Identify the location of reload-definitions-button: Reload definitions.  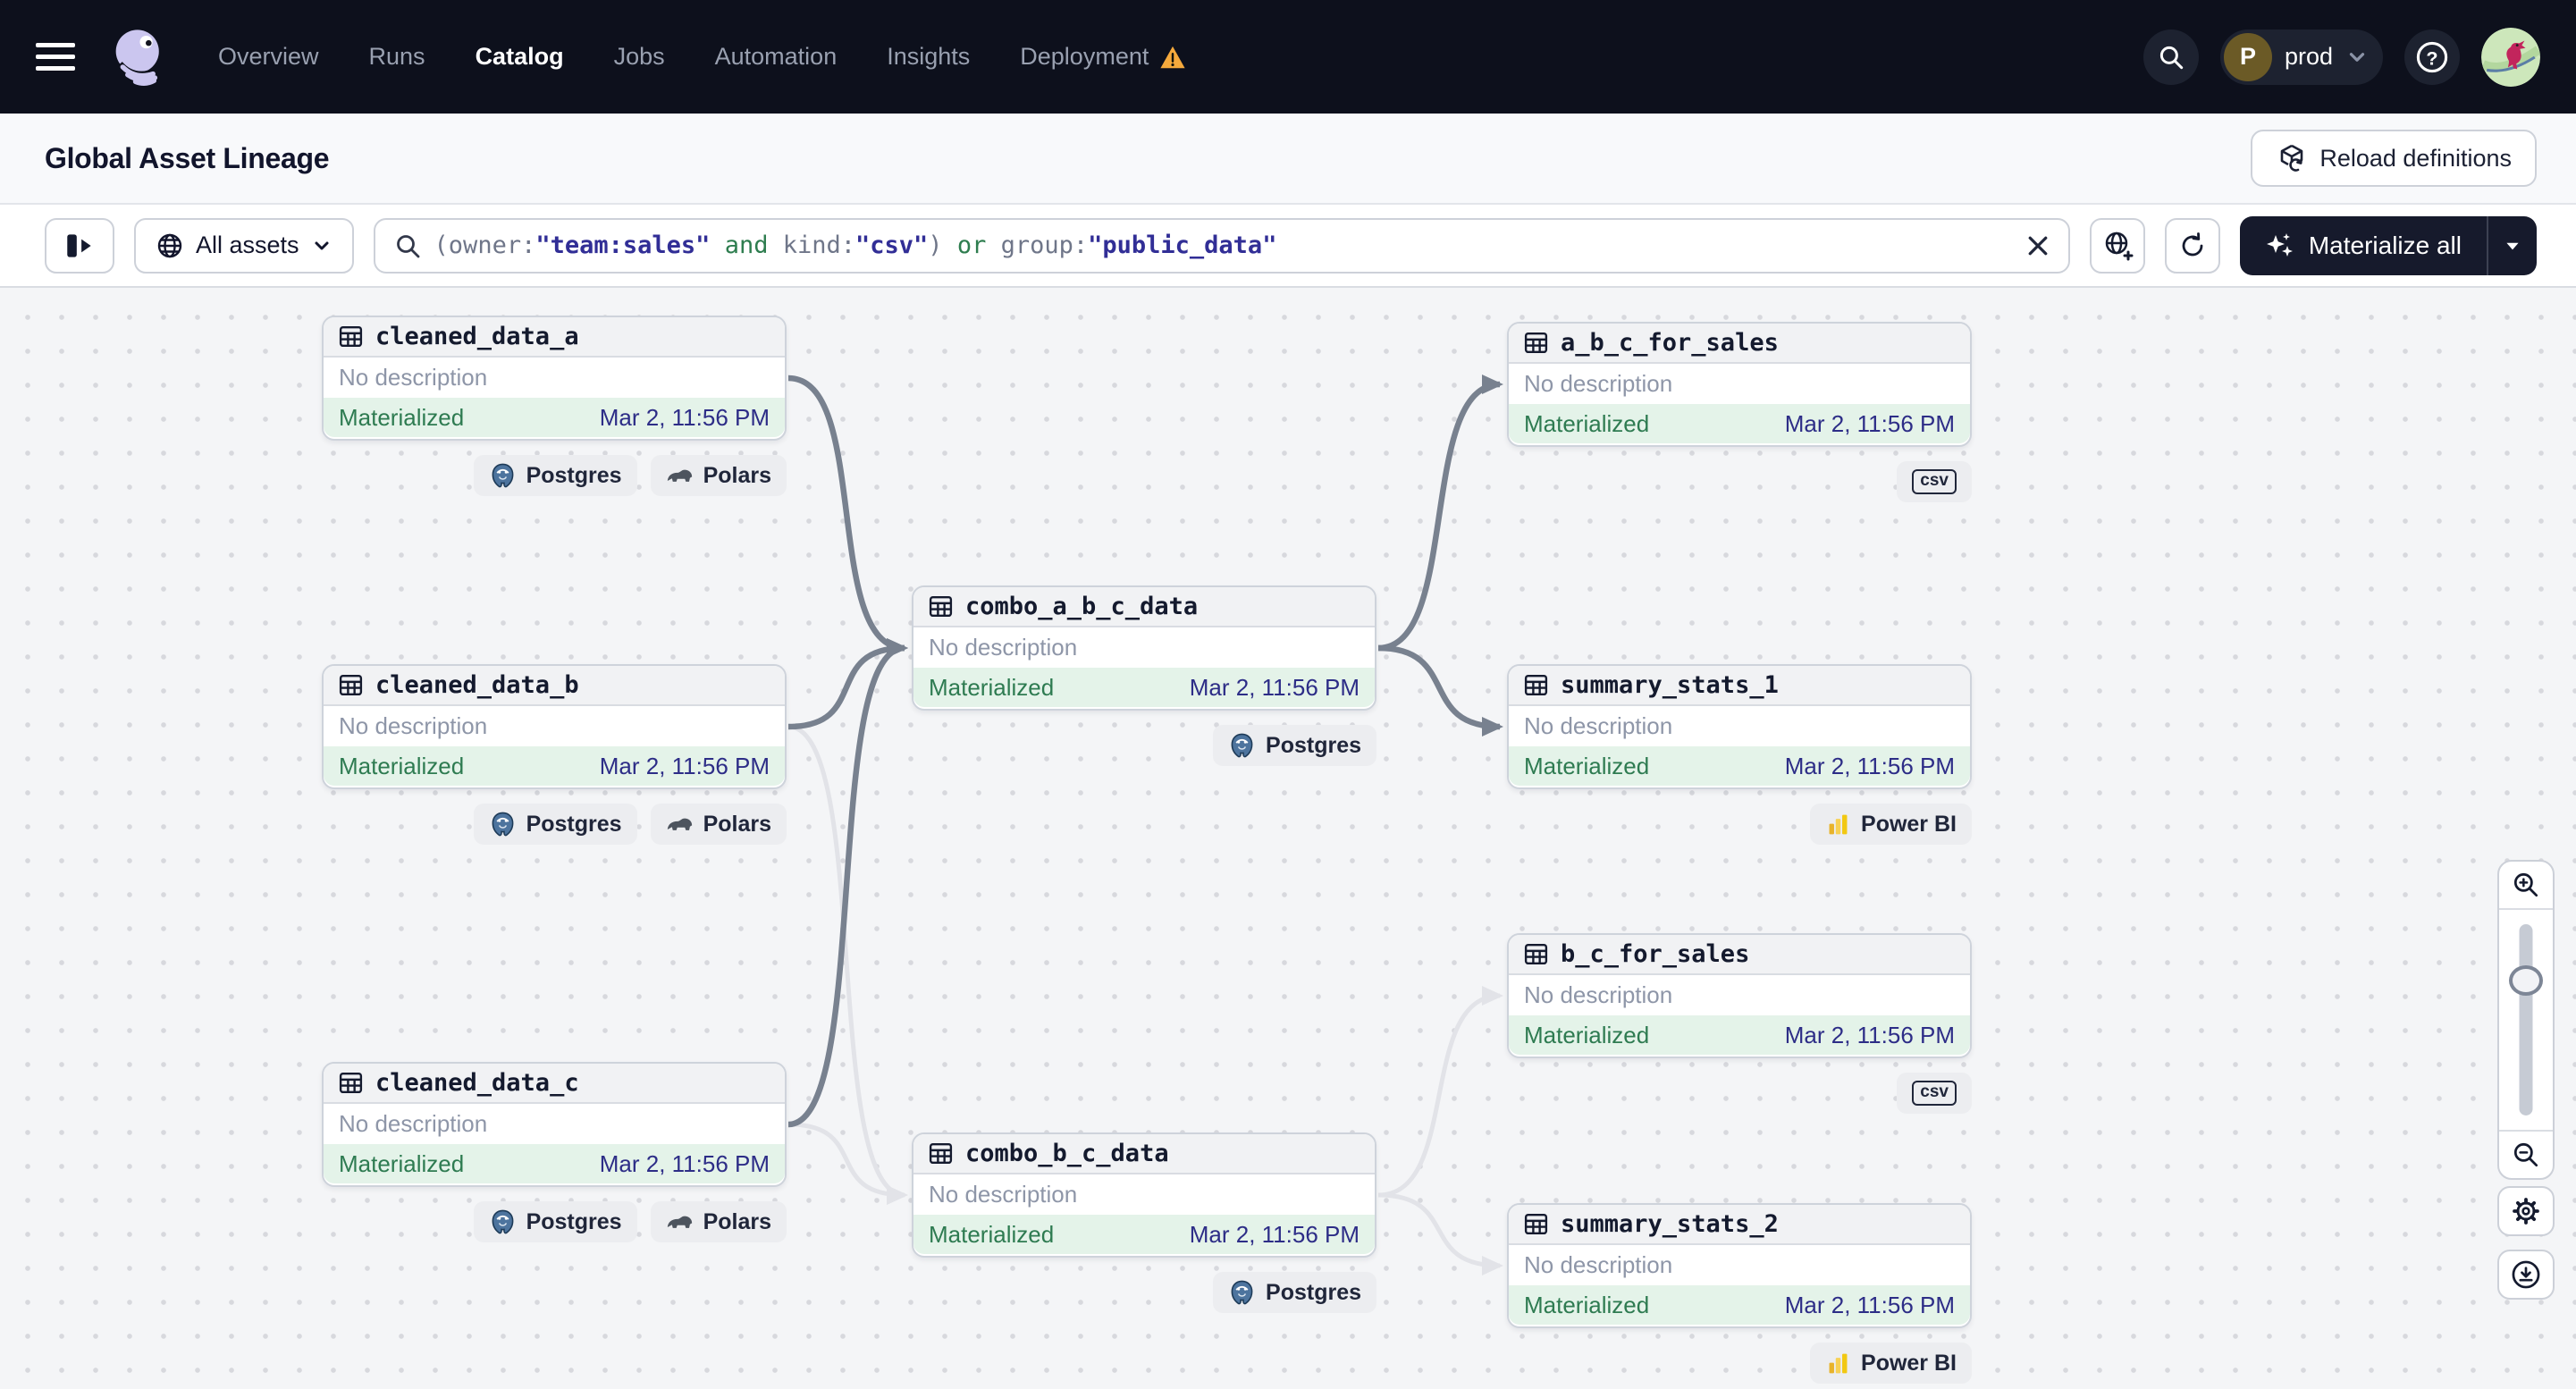
(2394, 158).